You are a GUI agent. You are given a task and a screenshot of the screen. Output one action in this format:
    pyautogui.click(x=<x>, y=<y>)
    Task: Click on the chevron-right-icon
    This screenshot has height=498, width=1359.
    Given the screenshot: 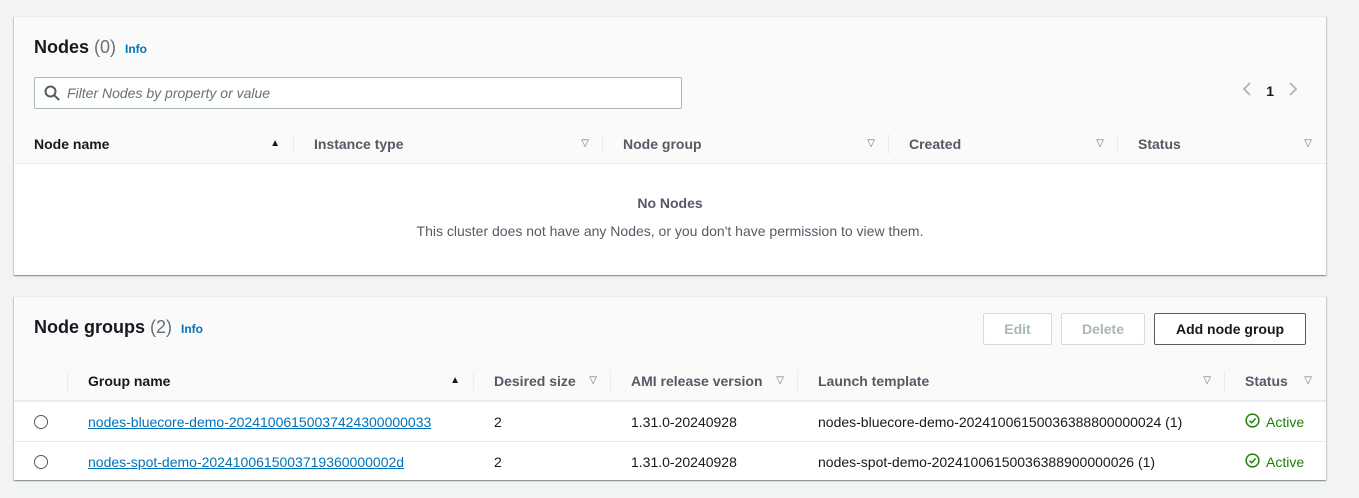 What is the action you would take?
    pyautogui.click(x=1293, y=90)
    